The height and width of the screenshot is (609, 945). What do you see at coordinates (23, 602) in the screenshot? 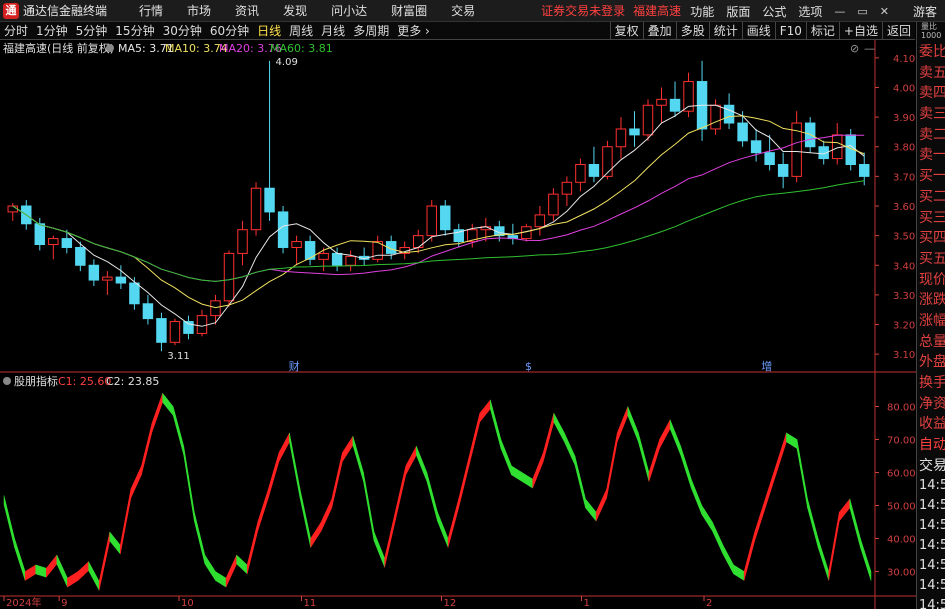
I see `date-tick-label: 2024年` at bounding box center [23, 602].